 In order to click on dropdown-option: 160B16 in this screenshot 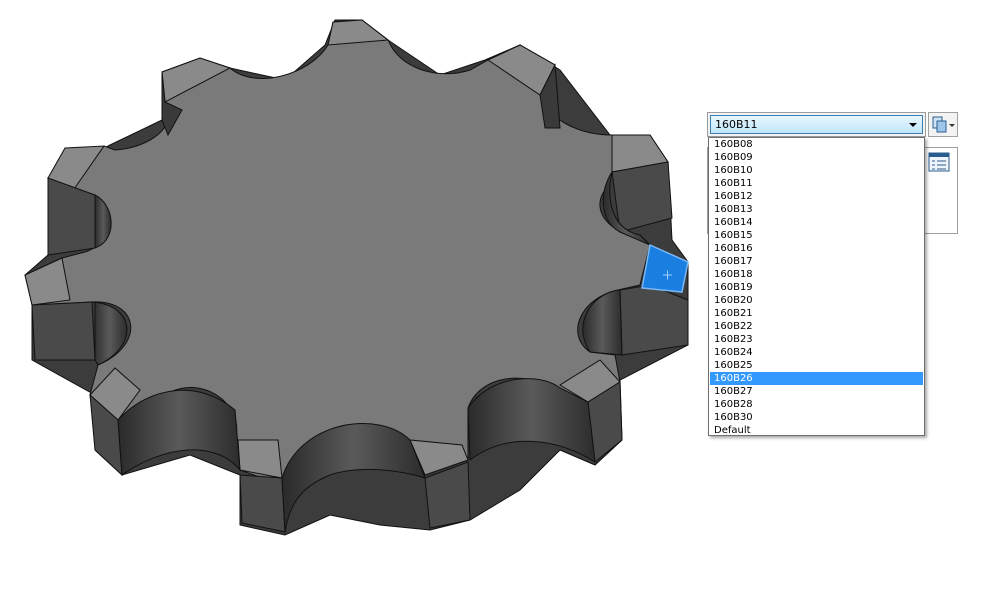, I will do `click(816, 248)`.